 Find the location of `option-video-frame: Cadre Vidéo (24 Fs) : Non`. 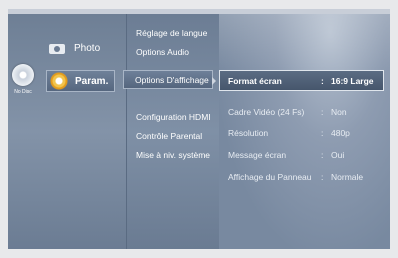

option-video-frame: Cadre Vidéo (24 Fs) : Non is located at coordinates (306, 113).